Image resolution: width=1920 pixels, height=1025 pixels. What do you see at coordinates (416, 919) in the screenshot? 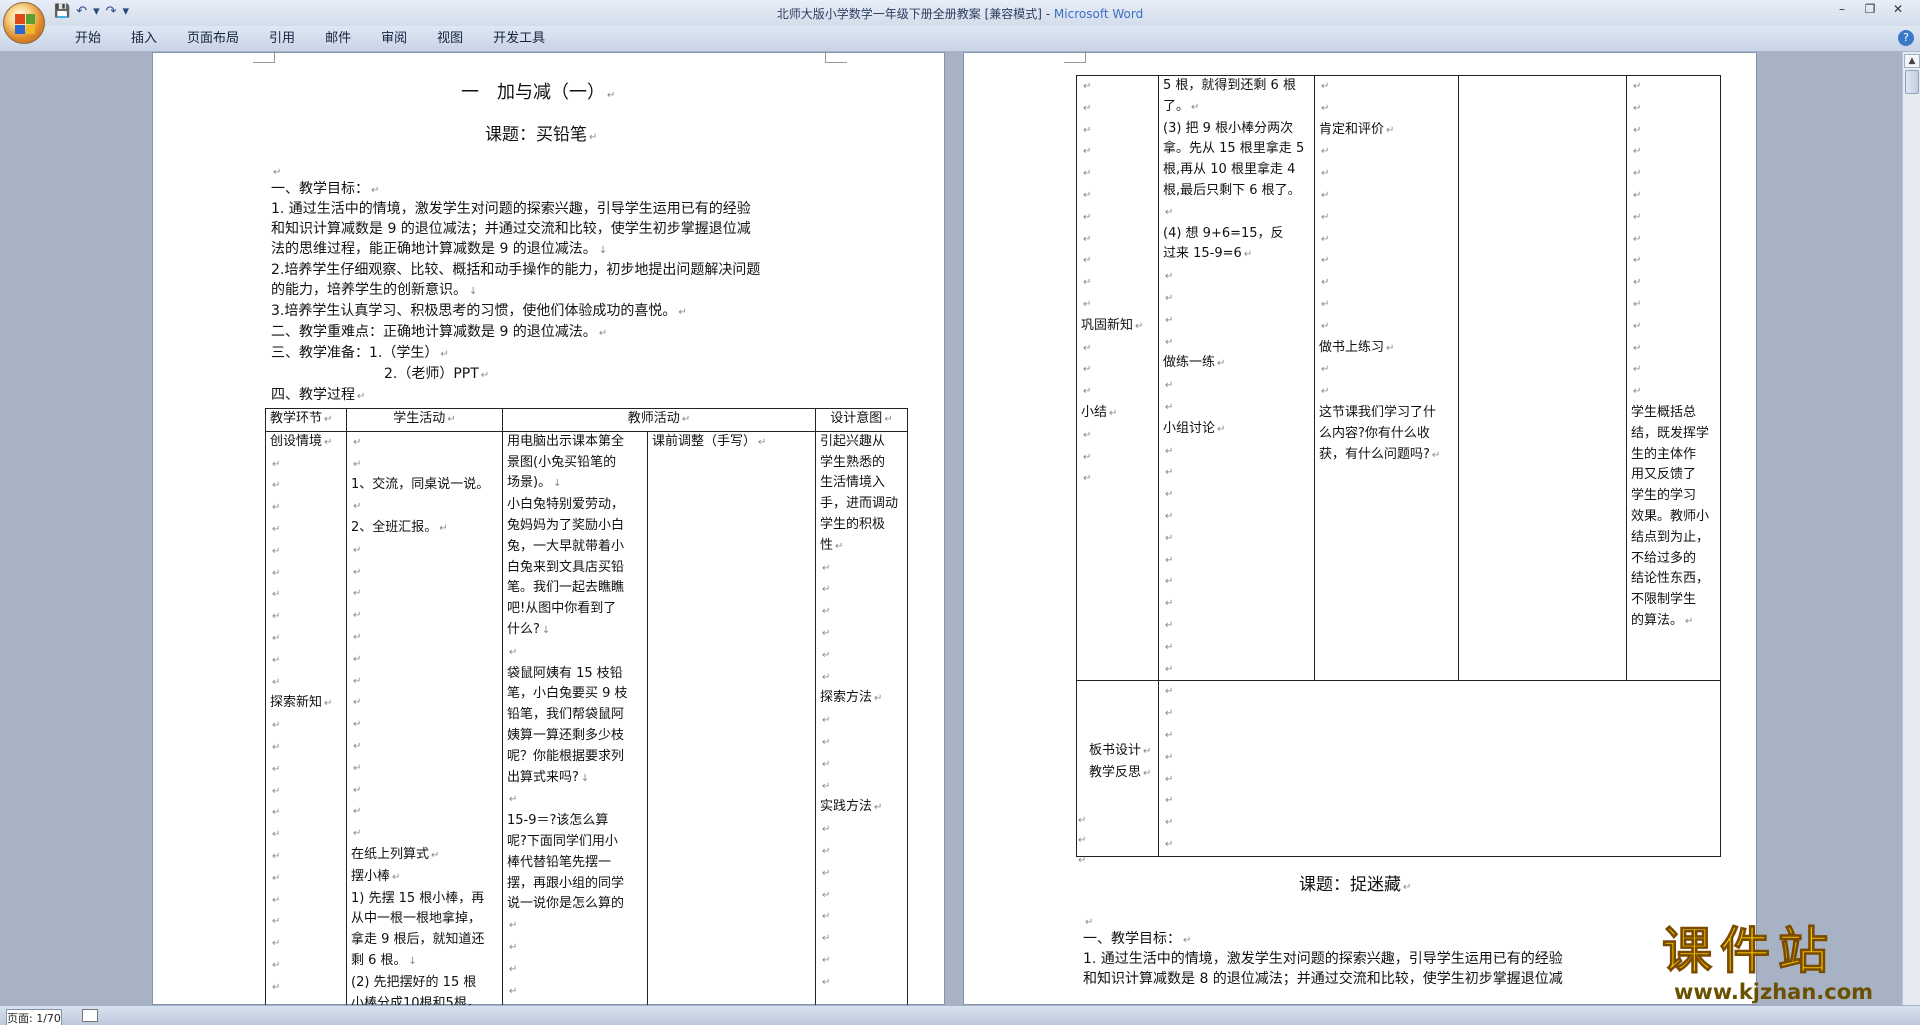
I see `student-activity-line: 从中一根一根地拿掉，` at bounding box center [416, 919].